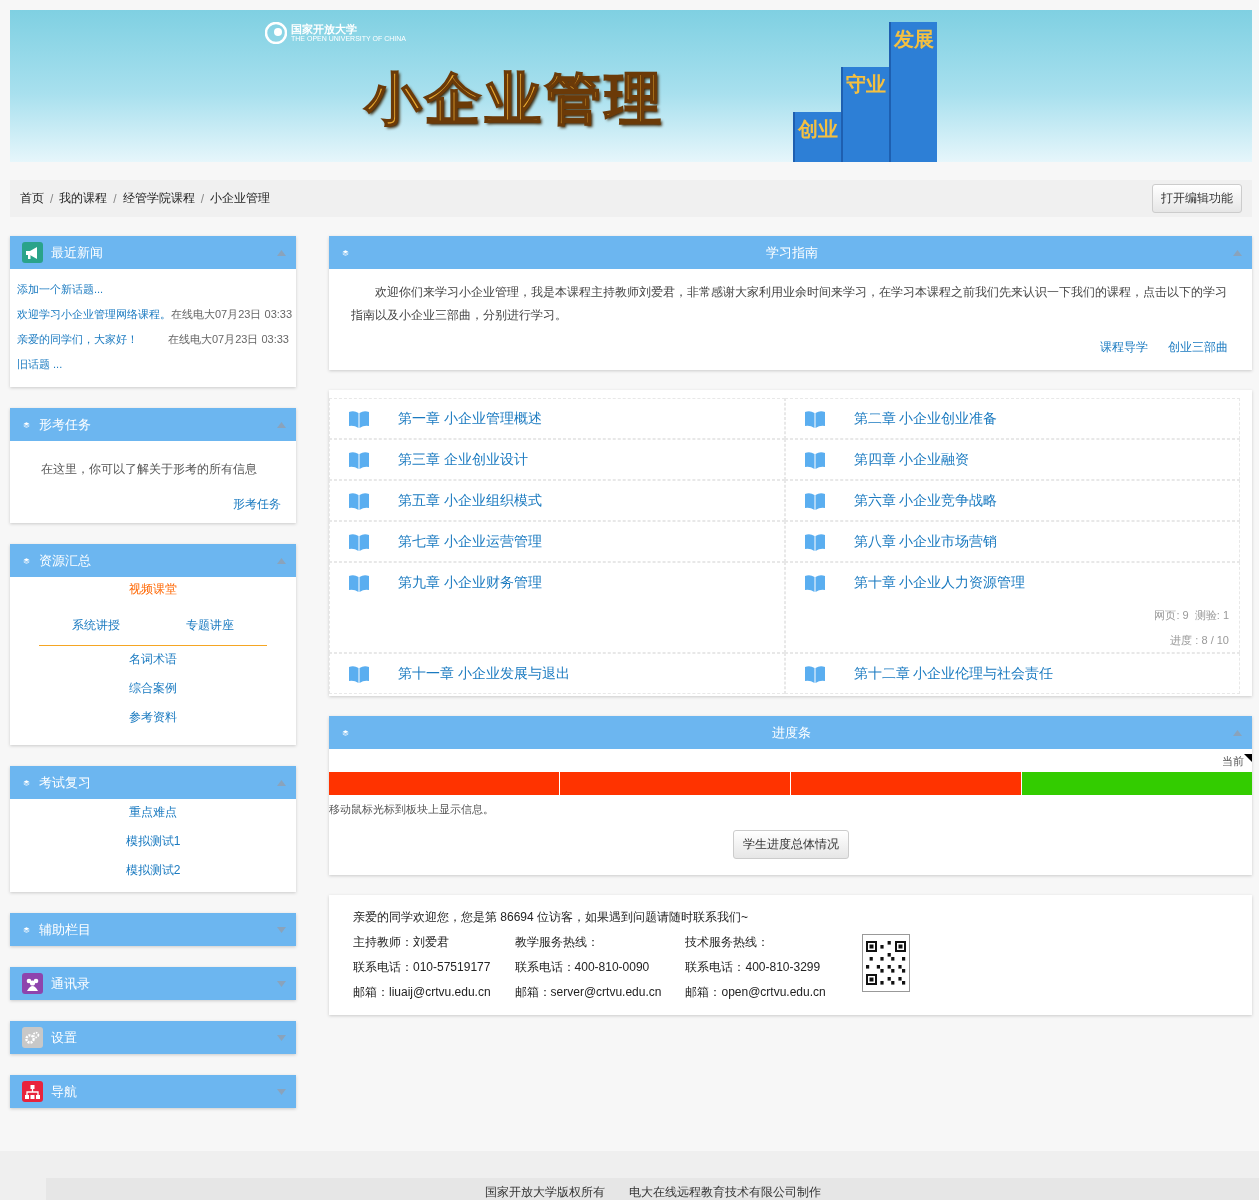 The height and width of the screenshot is (1200, 1259). Describe the element at coordinates (276, 33) in the screenshot. I see `logo-icon` at that location.